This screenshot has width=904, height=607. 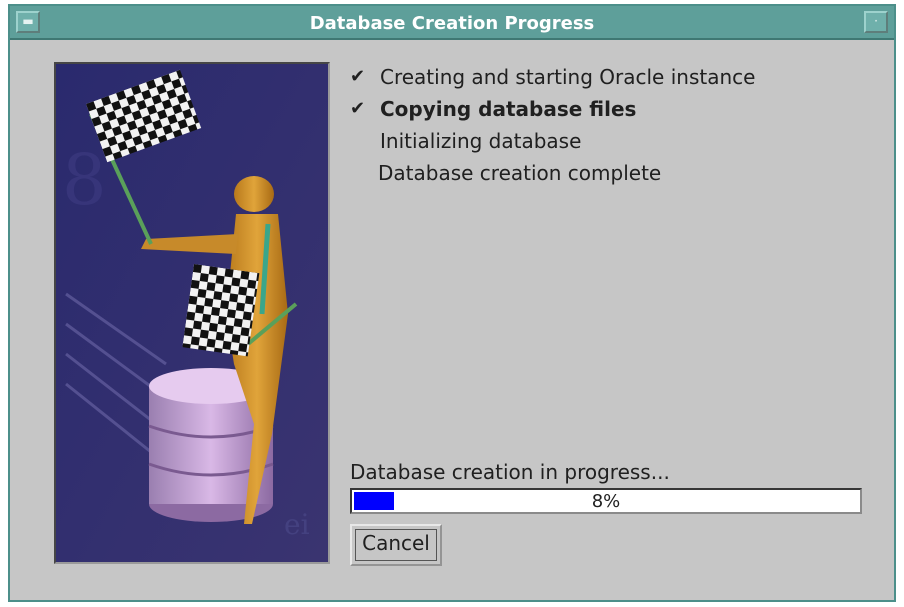 I want to click on step-creating-instance: ✔ Creating and starting Oracle instance, so click(x=600, y=78).